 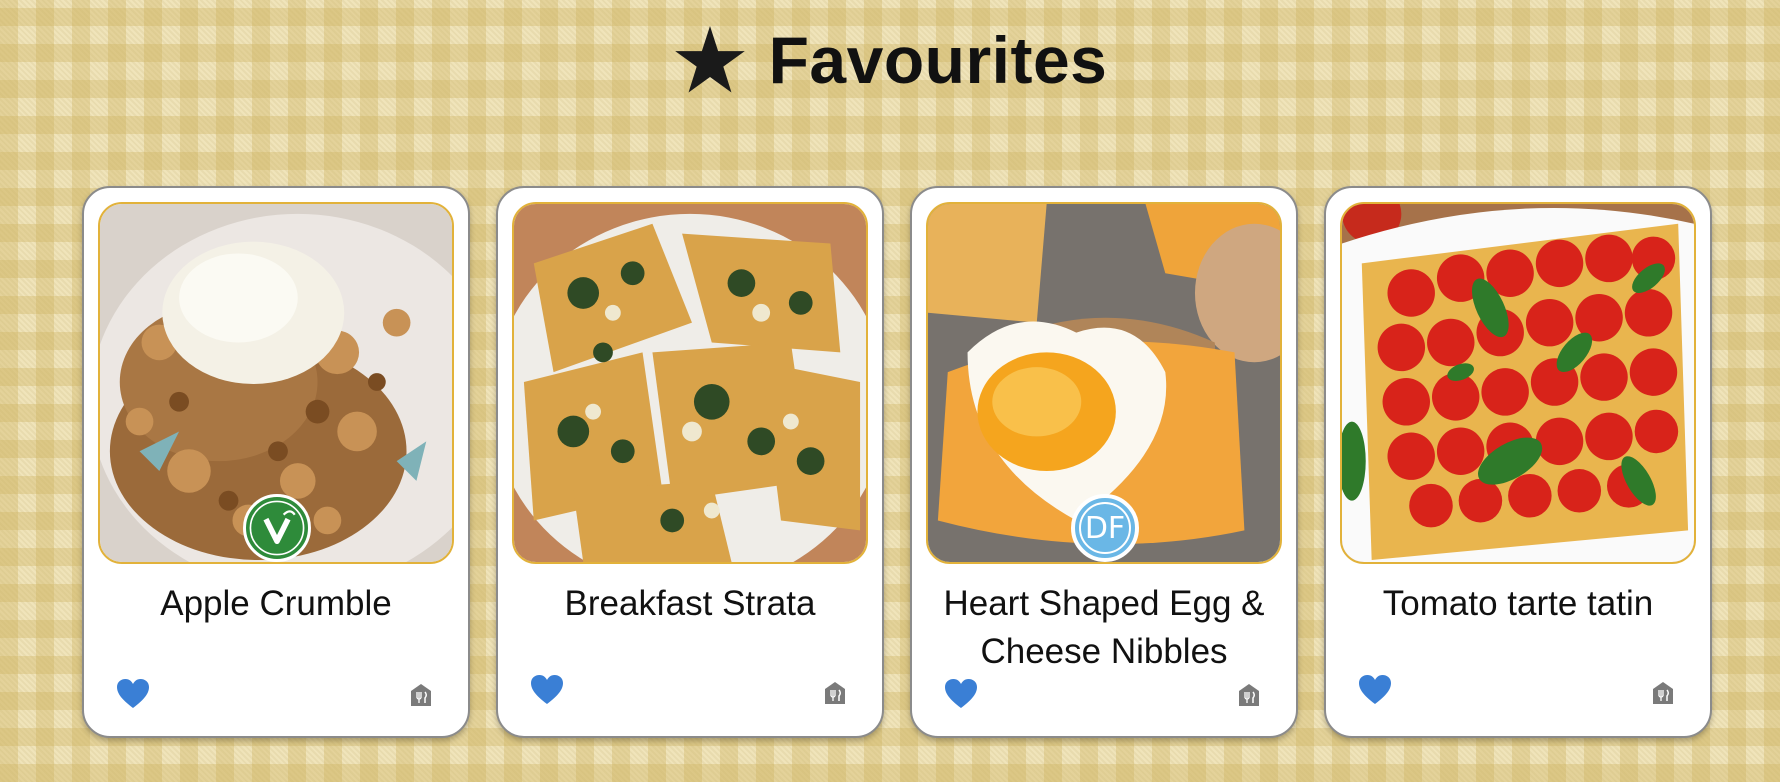 What do you see at coordinates (1104, 628) in the screenshot?
I see `recipe-title: Heart Shaped Egg & Cheese Nibbles` at bounding box center [1104, 628].